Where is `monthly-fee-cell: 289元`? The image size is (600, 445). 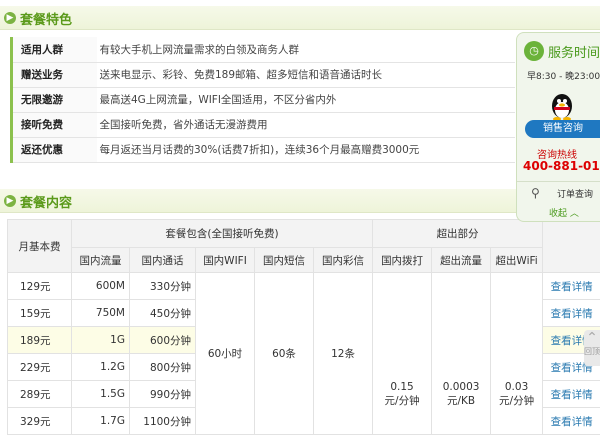
monthly-fee-cell: 289元 is located at coordinates (39, 394).